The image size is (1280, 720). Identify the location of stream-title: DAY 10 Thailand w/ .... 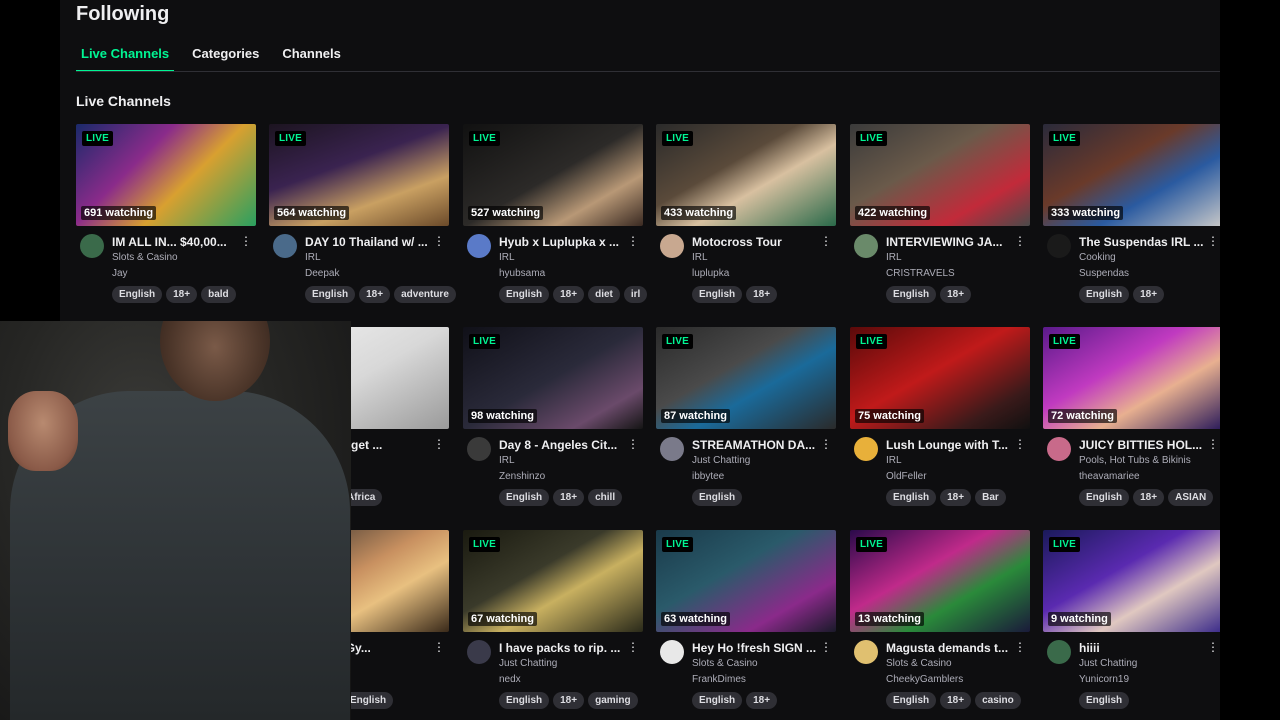
(370, 242).